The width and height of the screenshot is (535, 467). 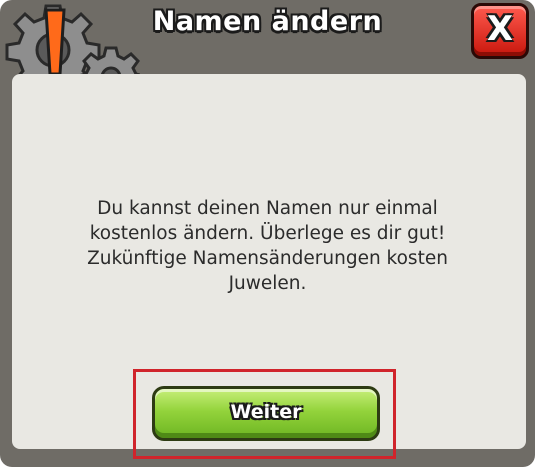 What do you see at coordinates (267, 21) in the screenshot?
I see `dialog-title: Namen ändern` at bounding box center [267, 21].